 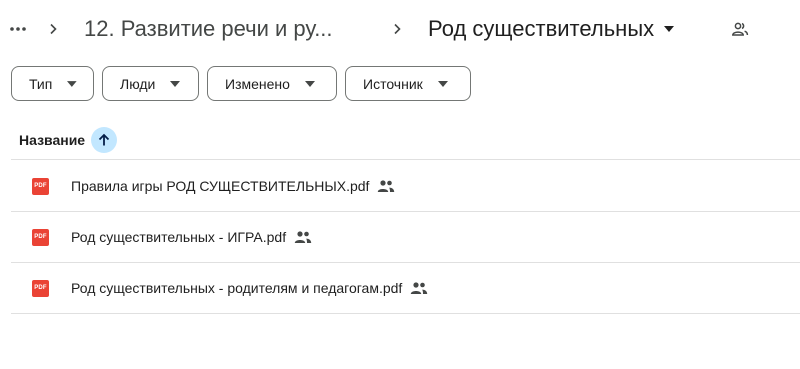 What do you see at coordinates (138, 83) in the screenshot?
I see `filter-people-label: Люди` at bounding box center [138, 83].